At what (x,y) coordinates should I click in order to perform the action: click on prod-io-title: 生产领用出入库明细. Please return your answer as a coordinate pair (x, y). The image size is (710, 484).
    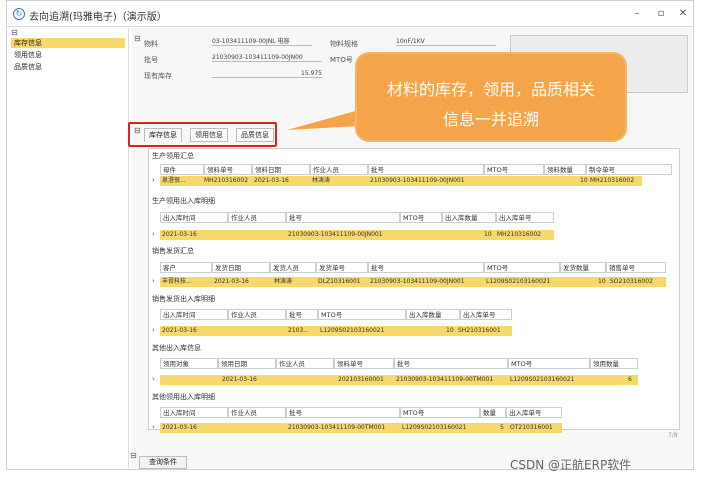
    Looking at the image, I should click on (183, 201).